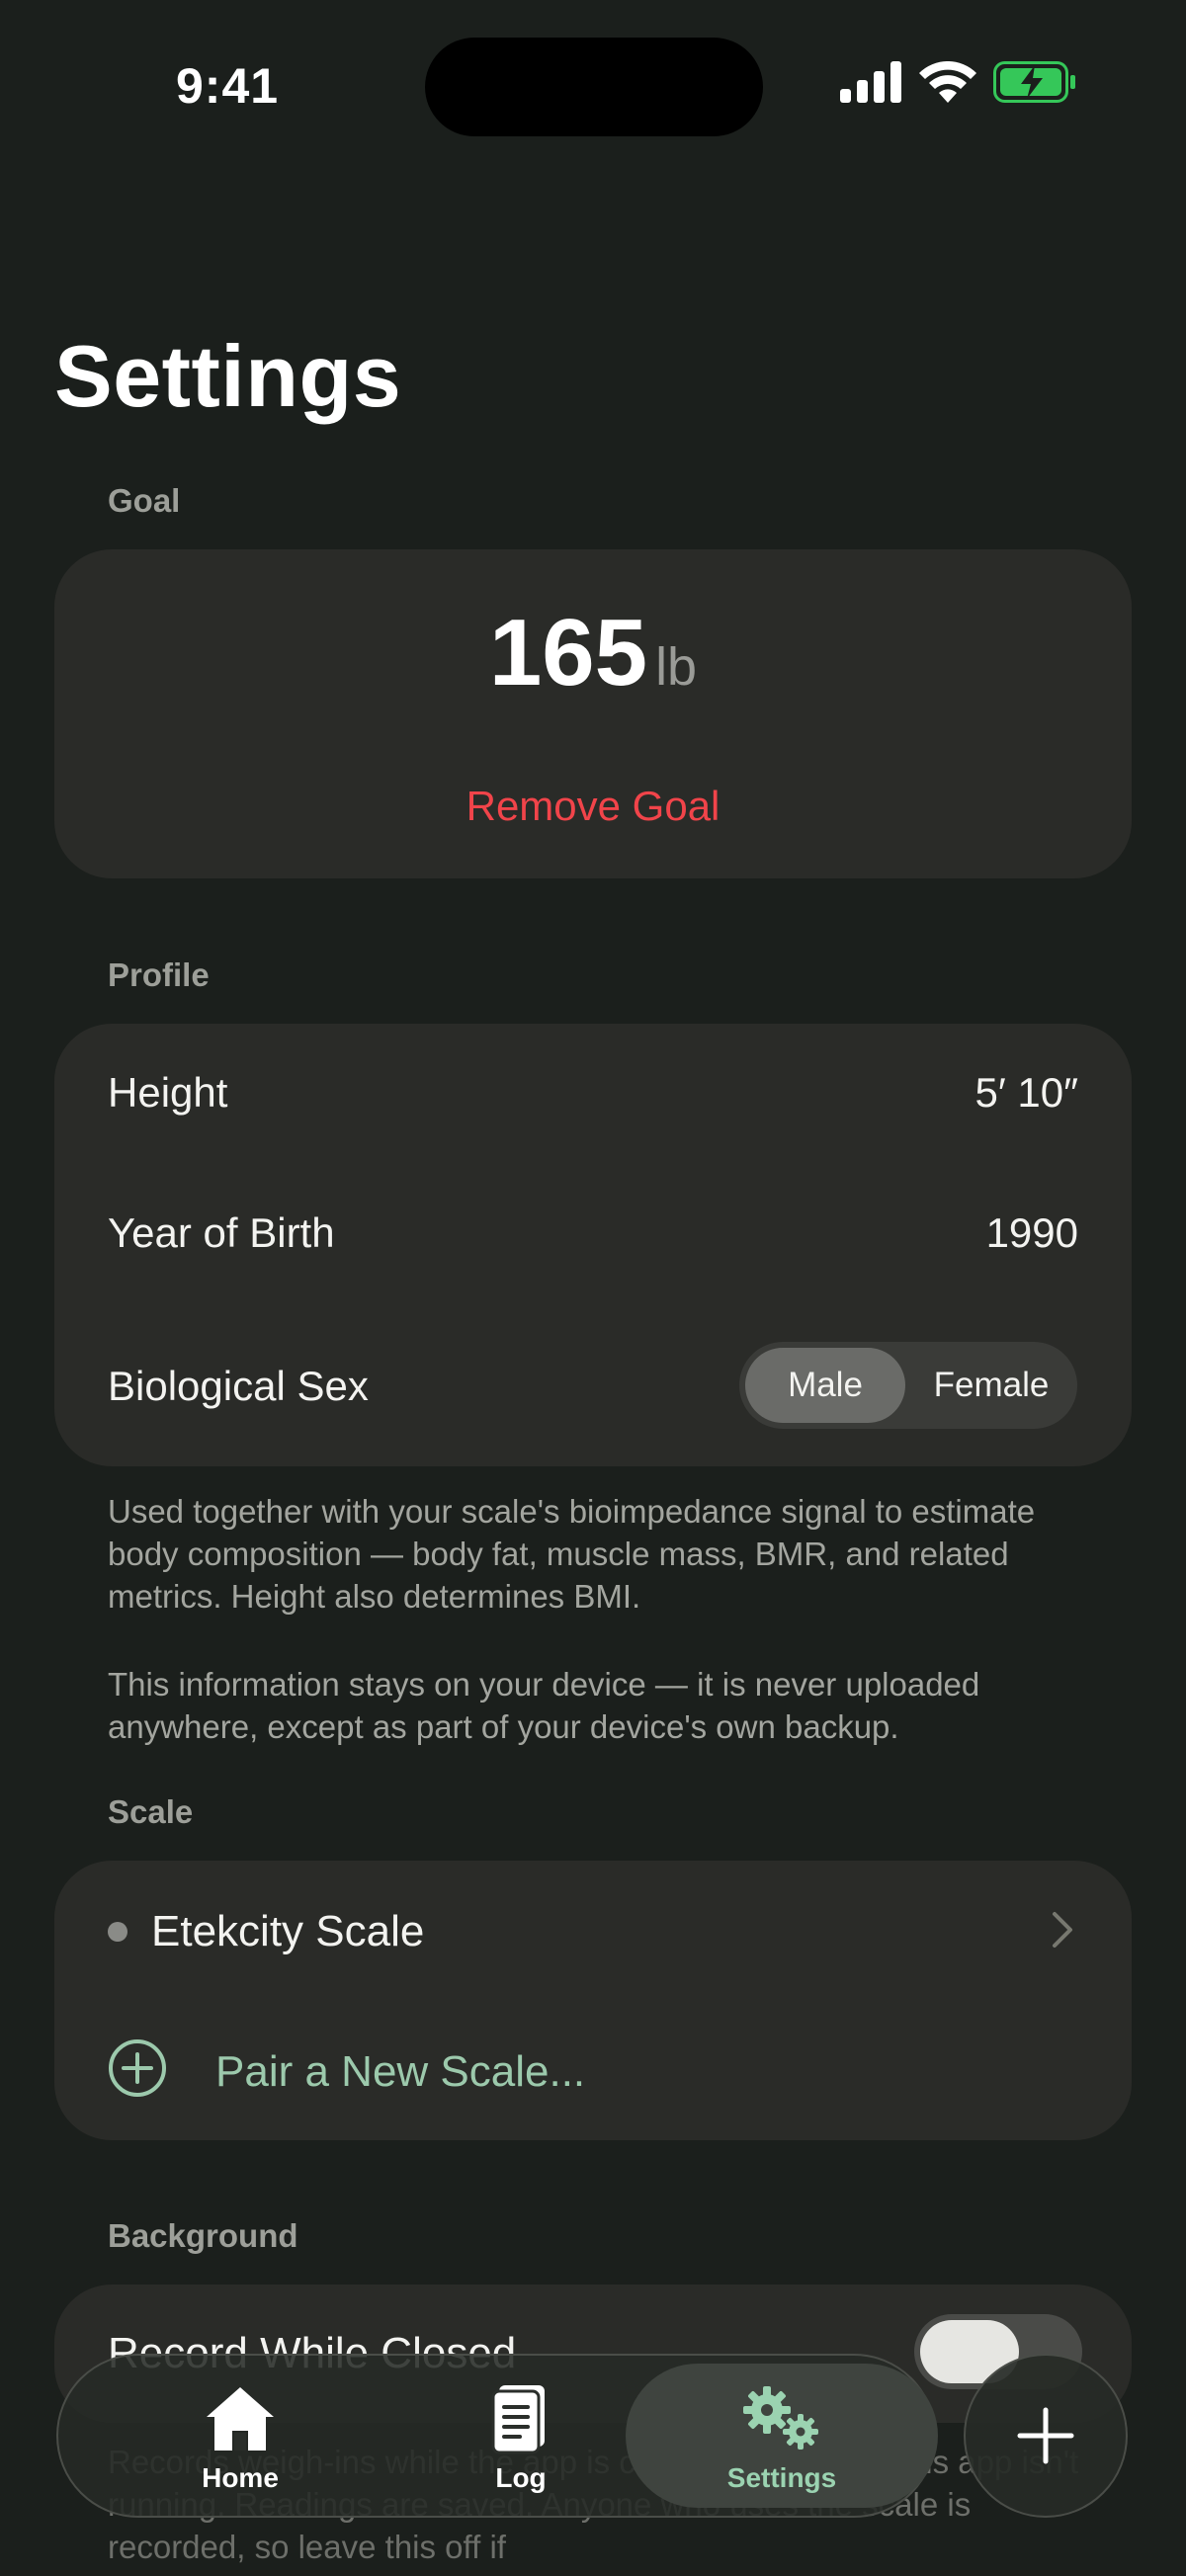 Image resolution: width=1186 pixels, height=2576 pixels. I want to click on goal-unit: lb, so click(676, 667).